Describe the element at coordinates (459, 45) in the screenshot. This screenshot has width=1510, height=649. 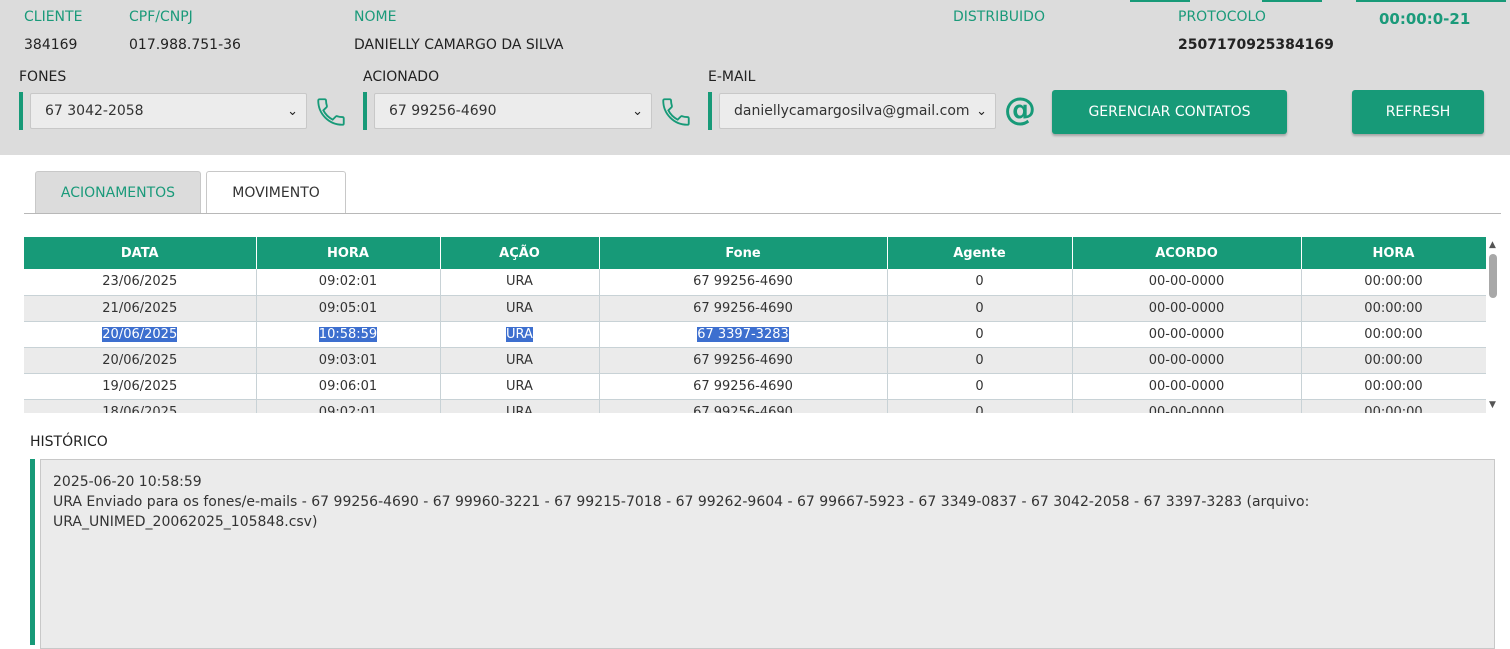
I see `nome-value: DANIELLY CAMARGO DA SILVA` at that location.